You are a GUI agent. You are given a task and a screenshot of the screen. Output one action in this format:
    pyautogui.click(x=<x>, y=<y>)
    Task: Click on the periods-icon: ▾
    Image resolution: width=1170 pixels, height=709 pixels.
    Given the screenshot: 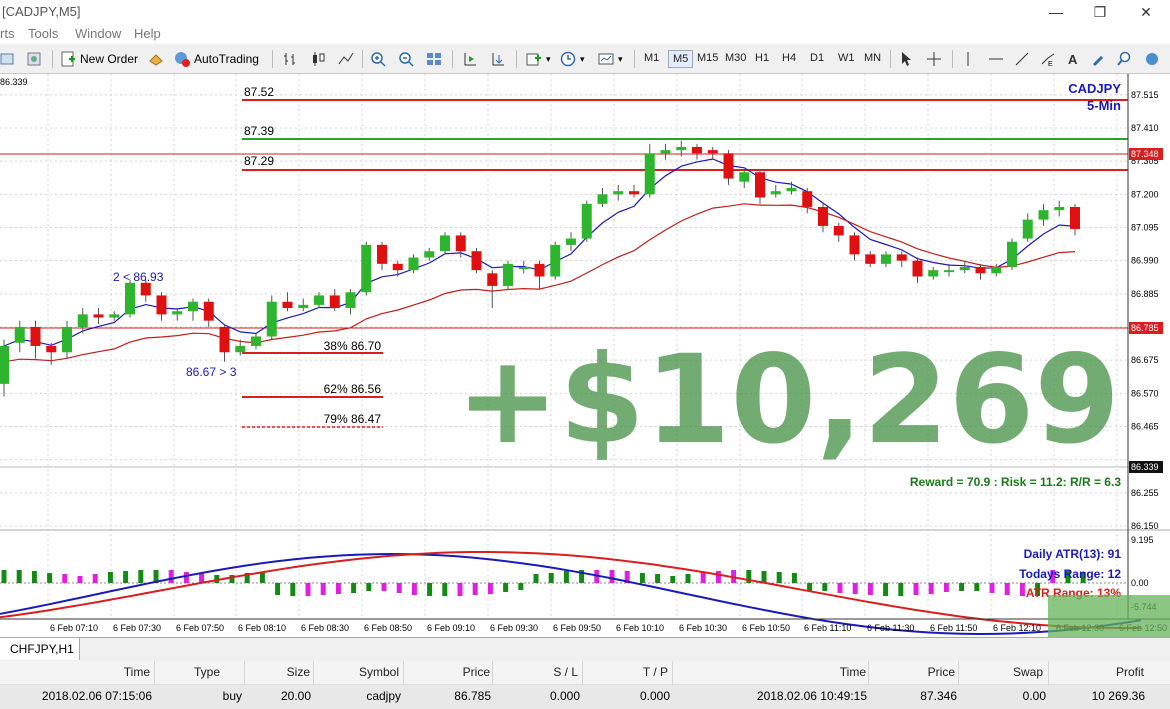 What is the action you would take?
    pyautogui.click(x=572, y=59)
    